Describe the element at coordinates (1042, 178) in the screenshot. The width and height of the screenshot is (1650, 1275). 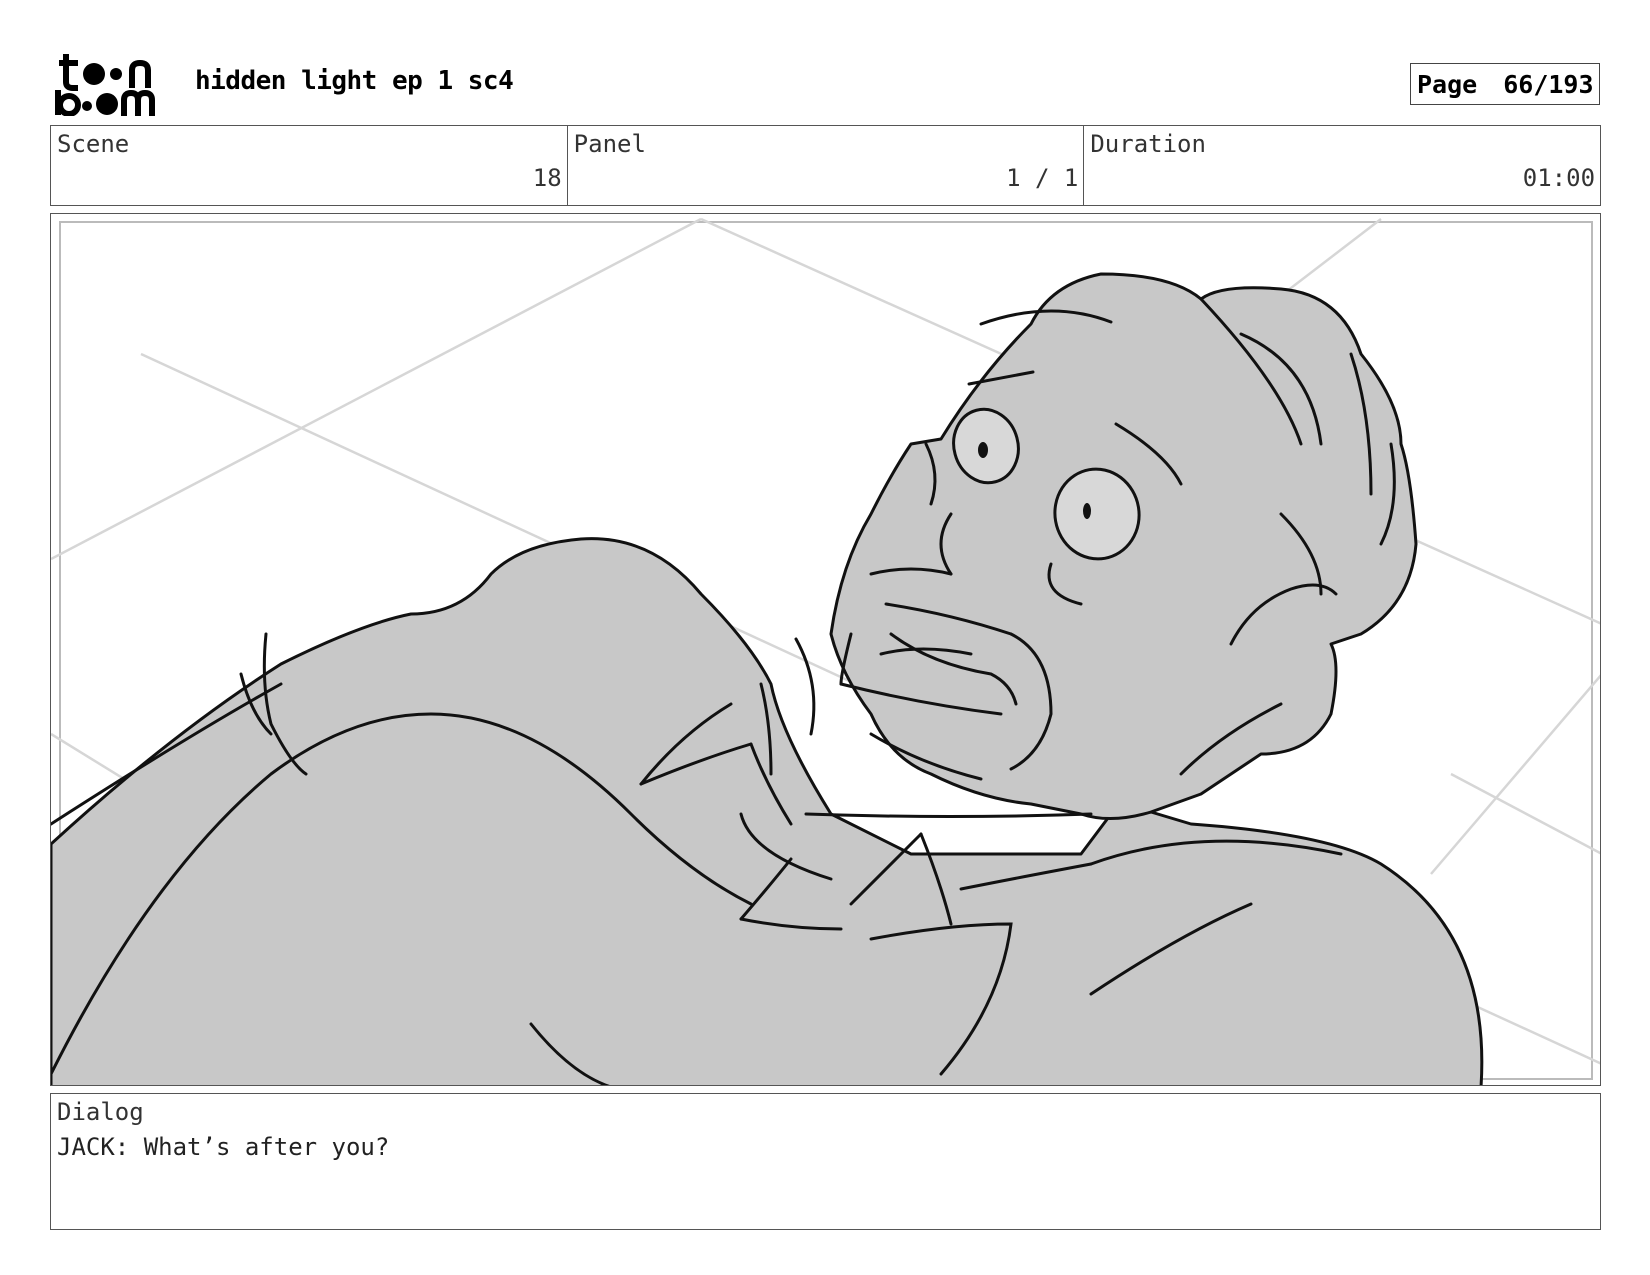
I see `panel-value: 1 / 1` at that location.